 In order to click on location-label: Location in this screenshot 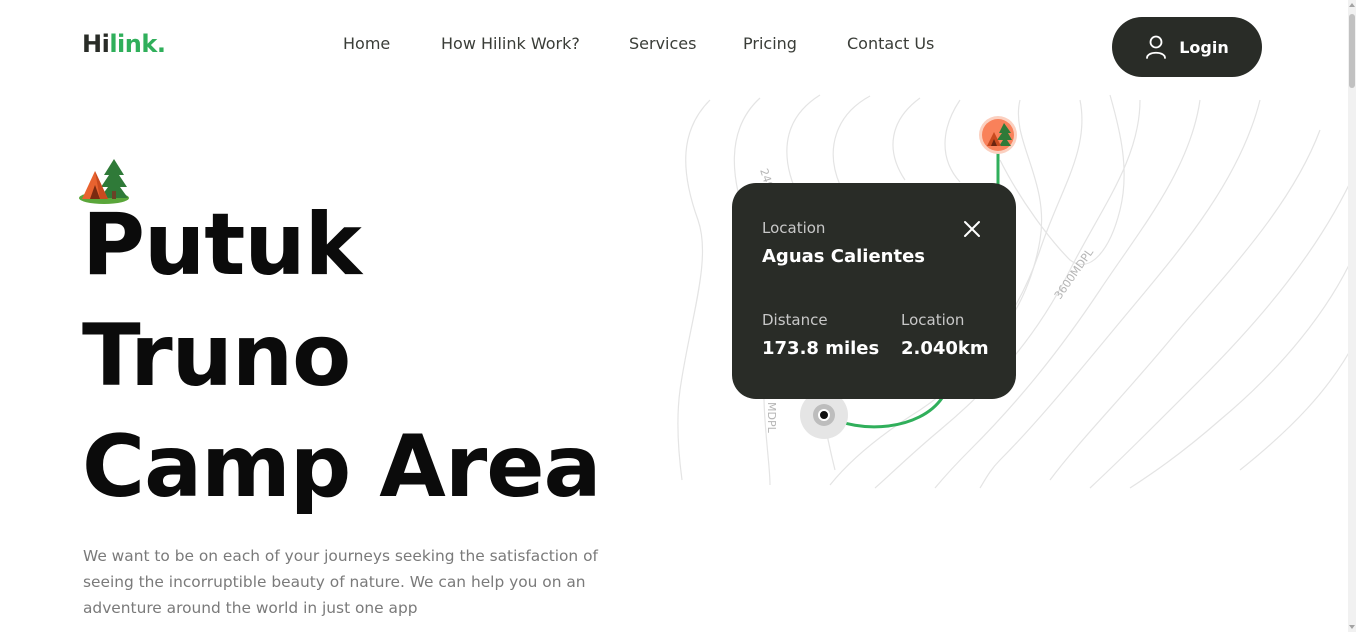, I will do `click(794, 228)`.